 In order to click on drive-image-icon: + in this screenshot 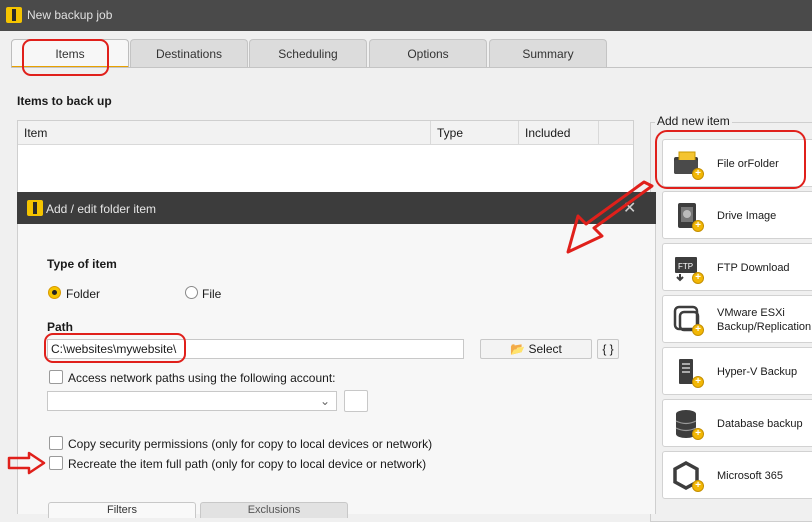, I will do `click(688, 216)`.